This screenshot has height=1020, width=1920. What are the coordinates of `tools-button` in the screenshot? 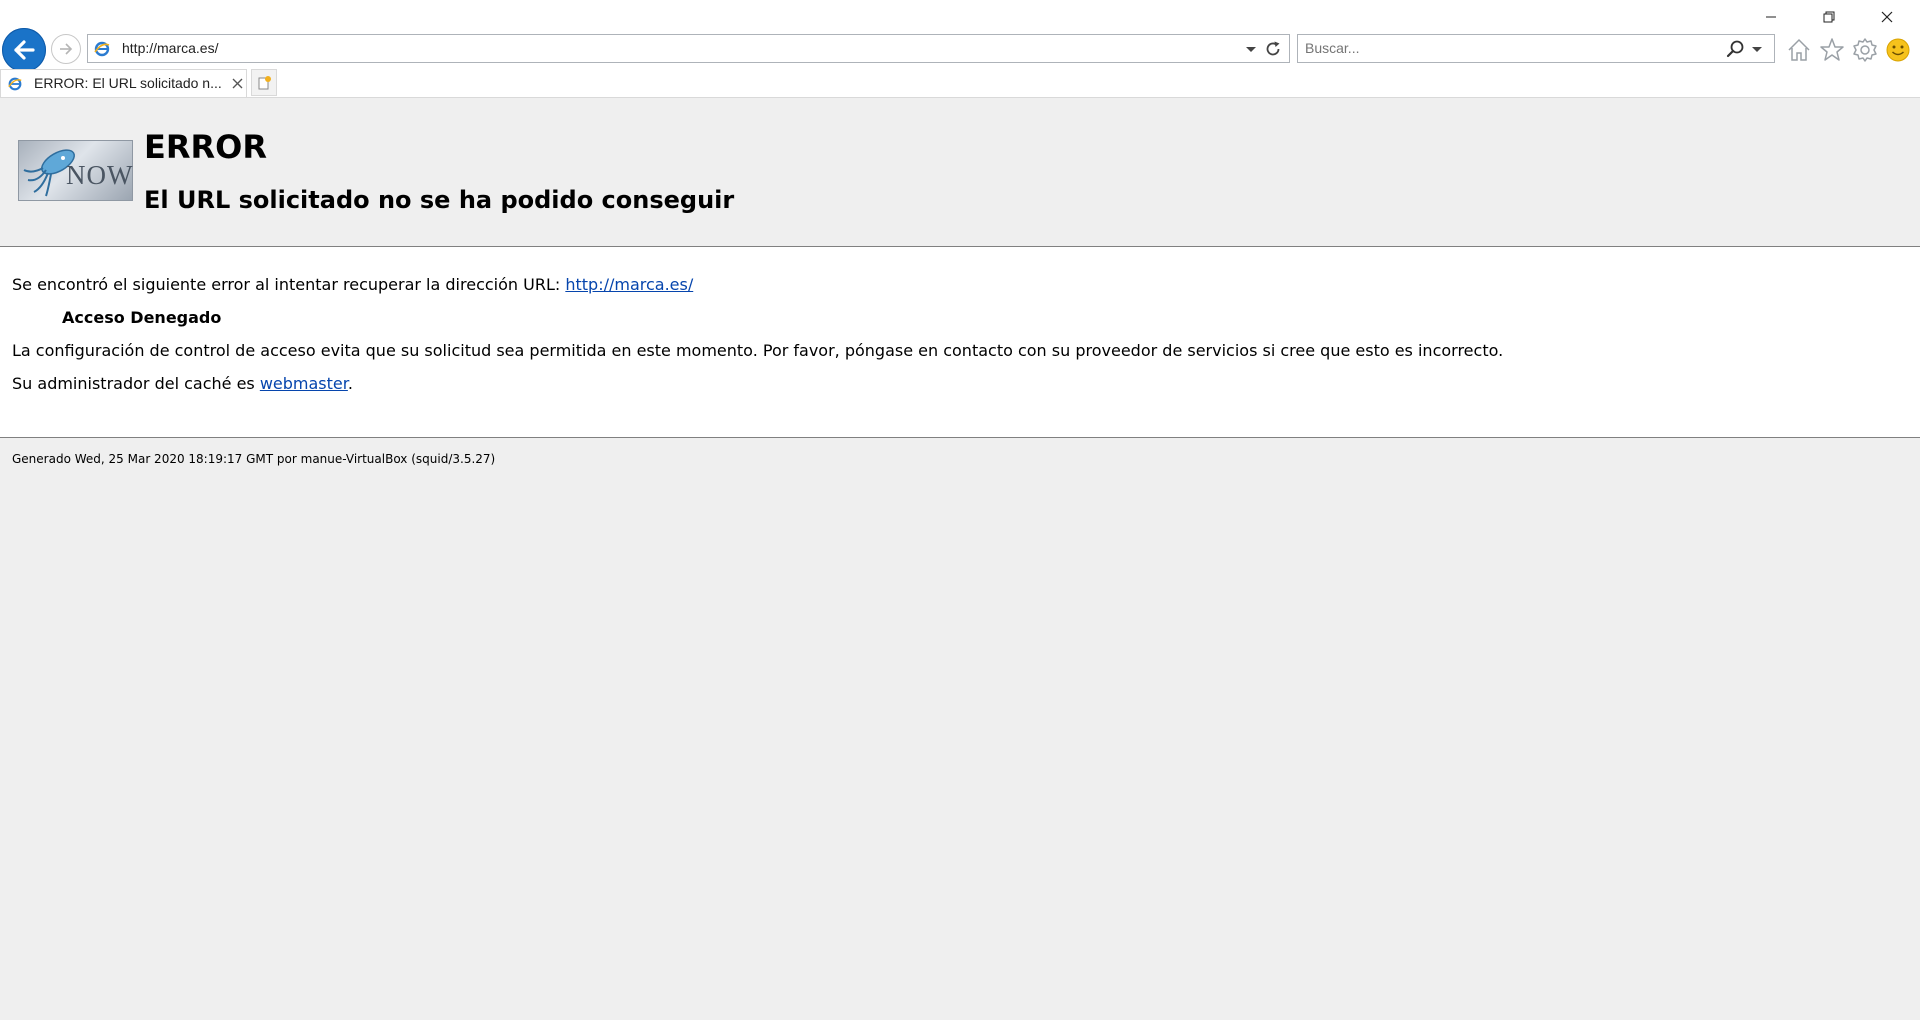 It's located at (1865, 50).